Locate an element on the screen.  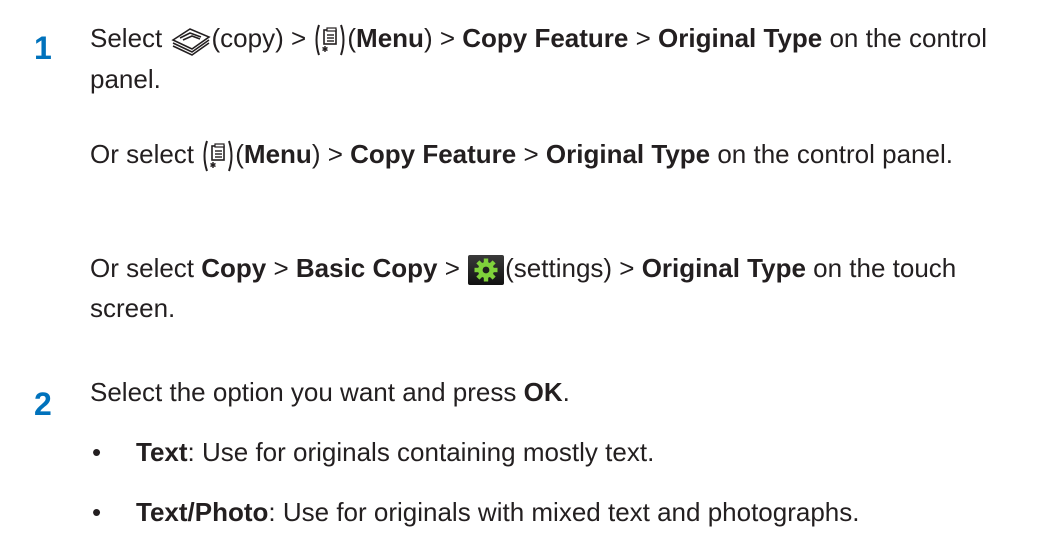
step-2-number: 2 is located at coordinates (43, 404).